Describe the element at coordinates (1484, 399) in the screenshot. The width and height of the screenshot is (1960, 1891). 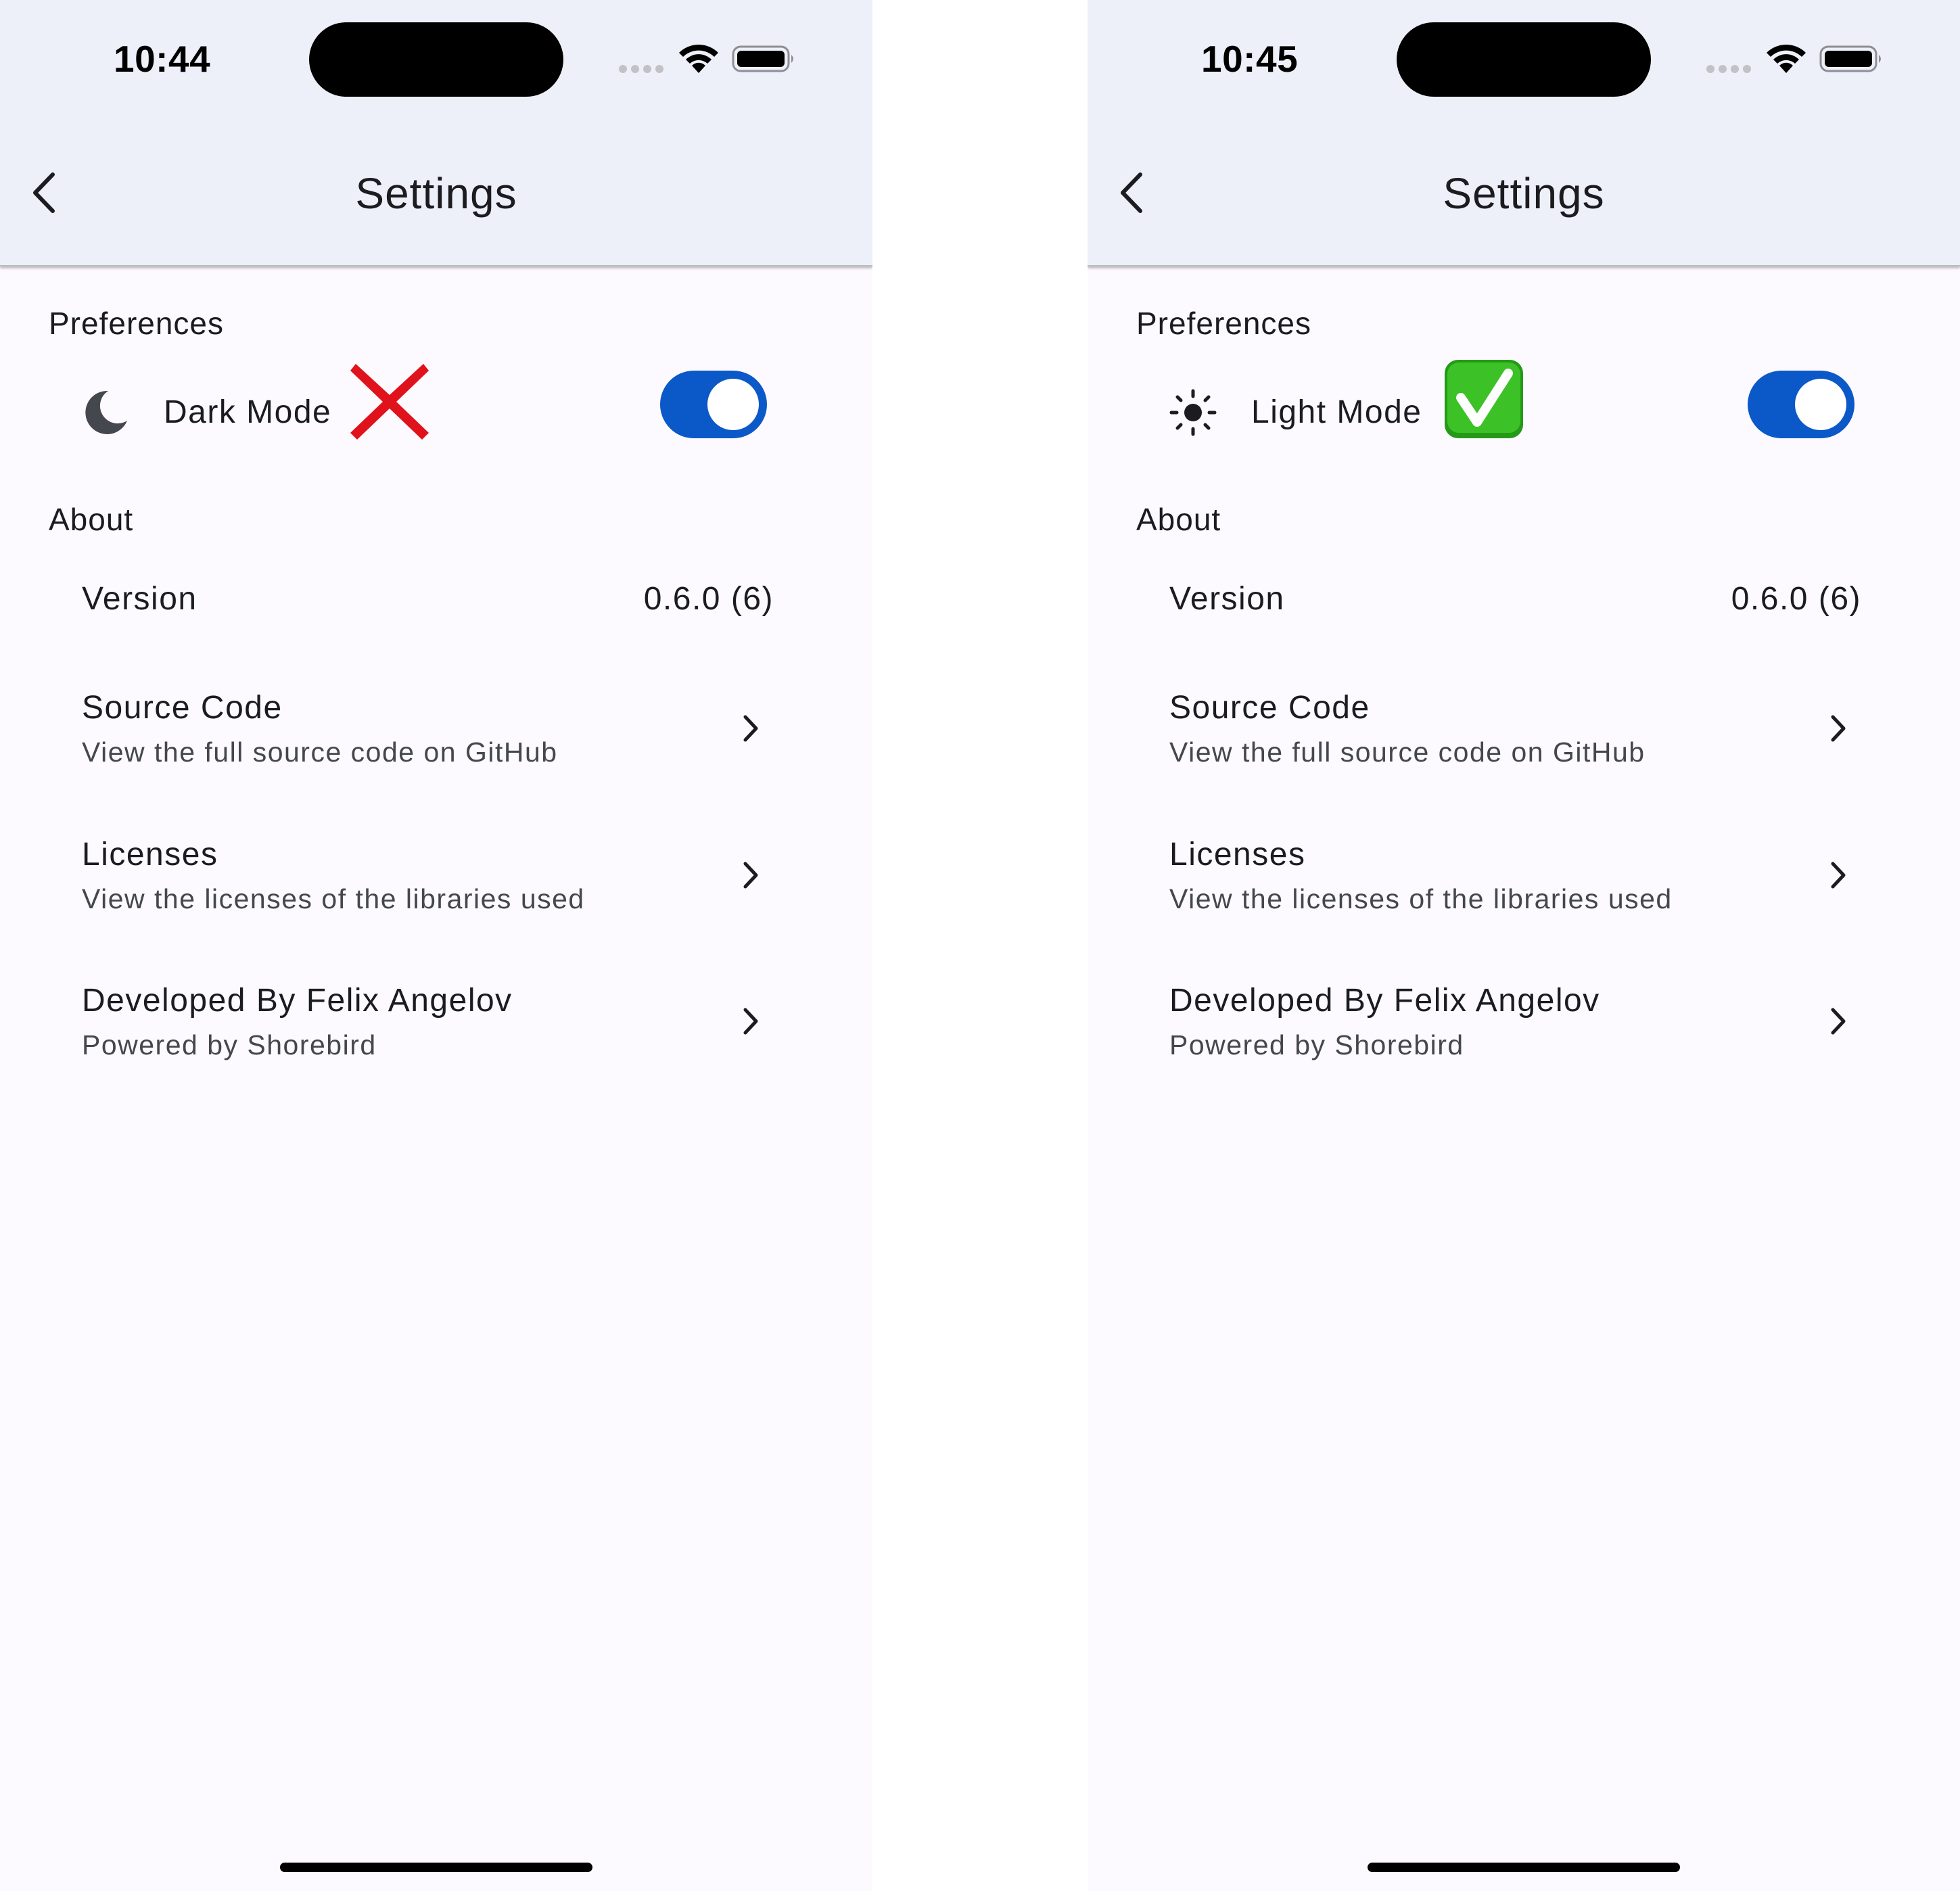
I see `check-mark-button-icon` at that location.